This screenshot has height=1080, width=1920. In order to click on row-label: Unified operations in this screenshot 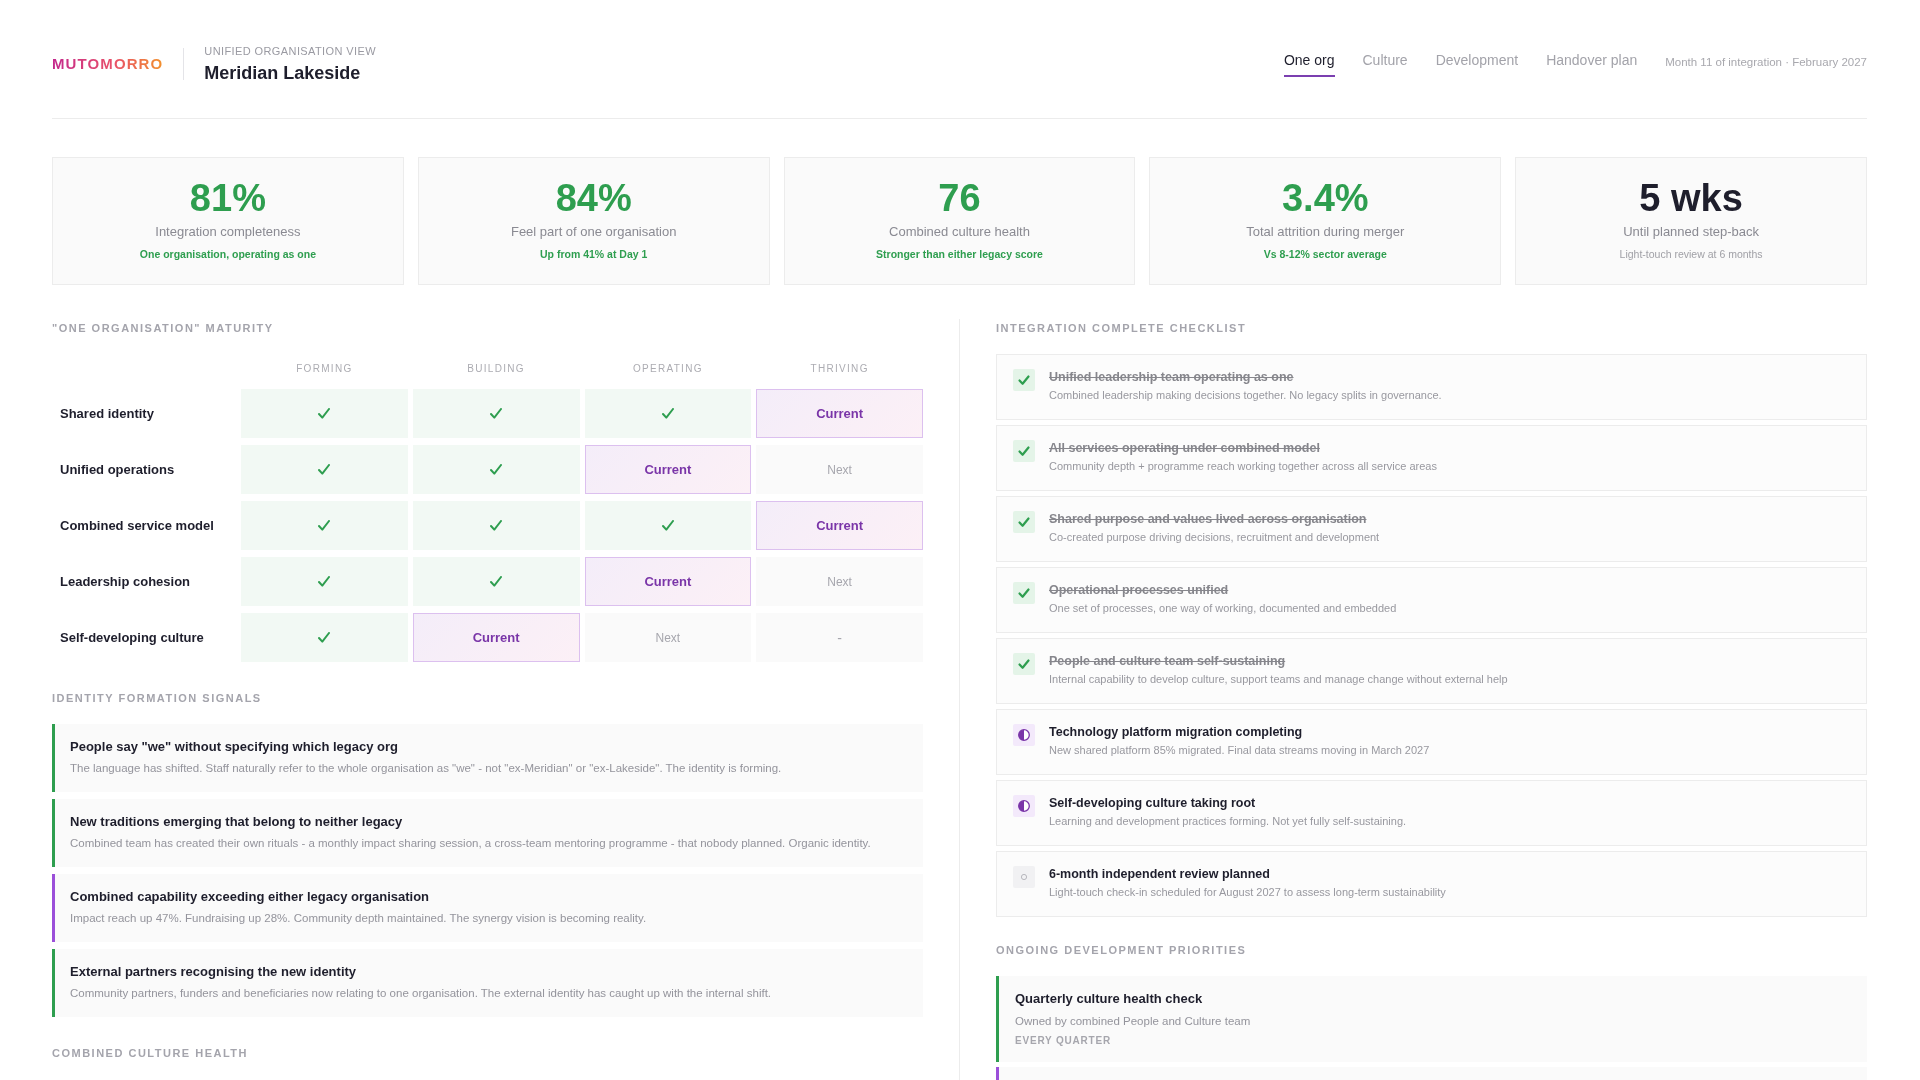, I will do `click(117, 469)`.